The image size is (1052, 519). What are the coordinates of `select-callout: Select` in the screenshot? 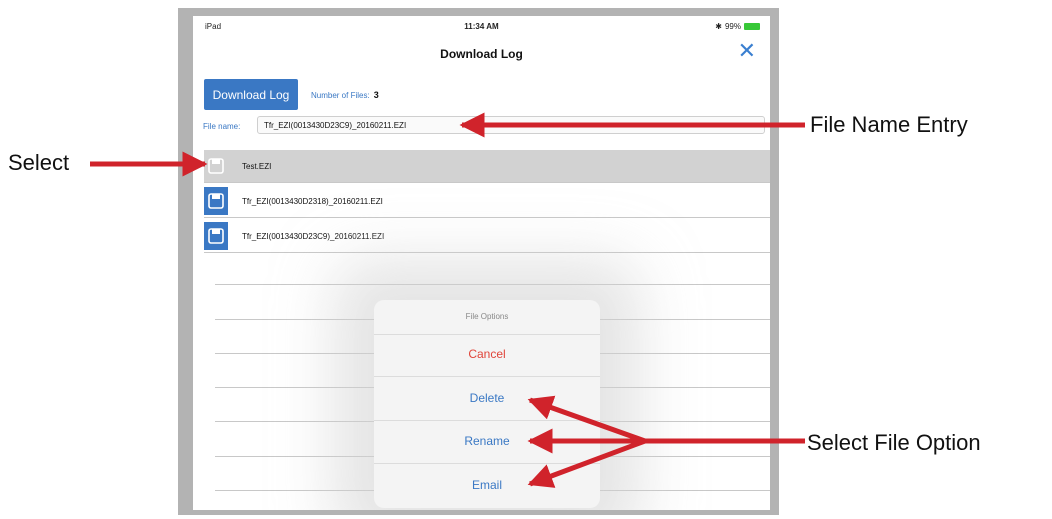 It's located at (39, 162).